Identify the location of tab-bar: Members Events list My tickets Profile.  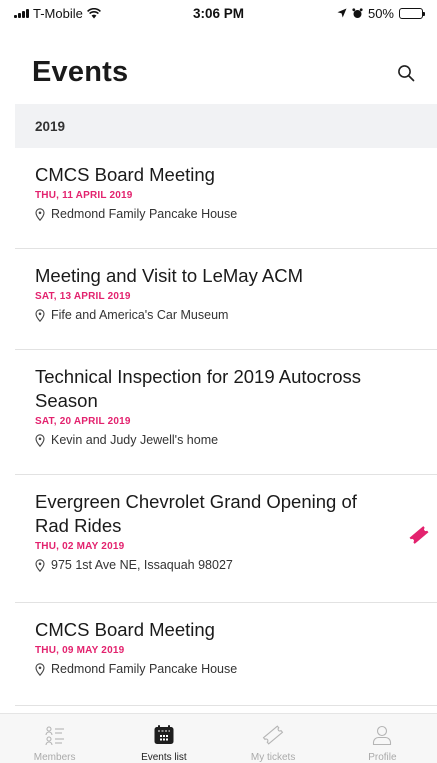
(218, 738).